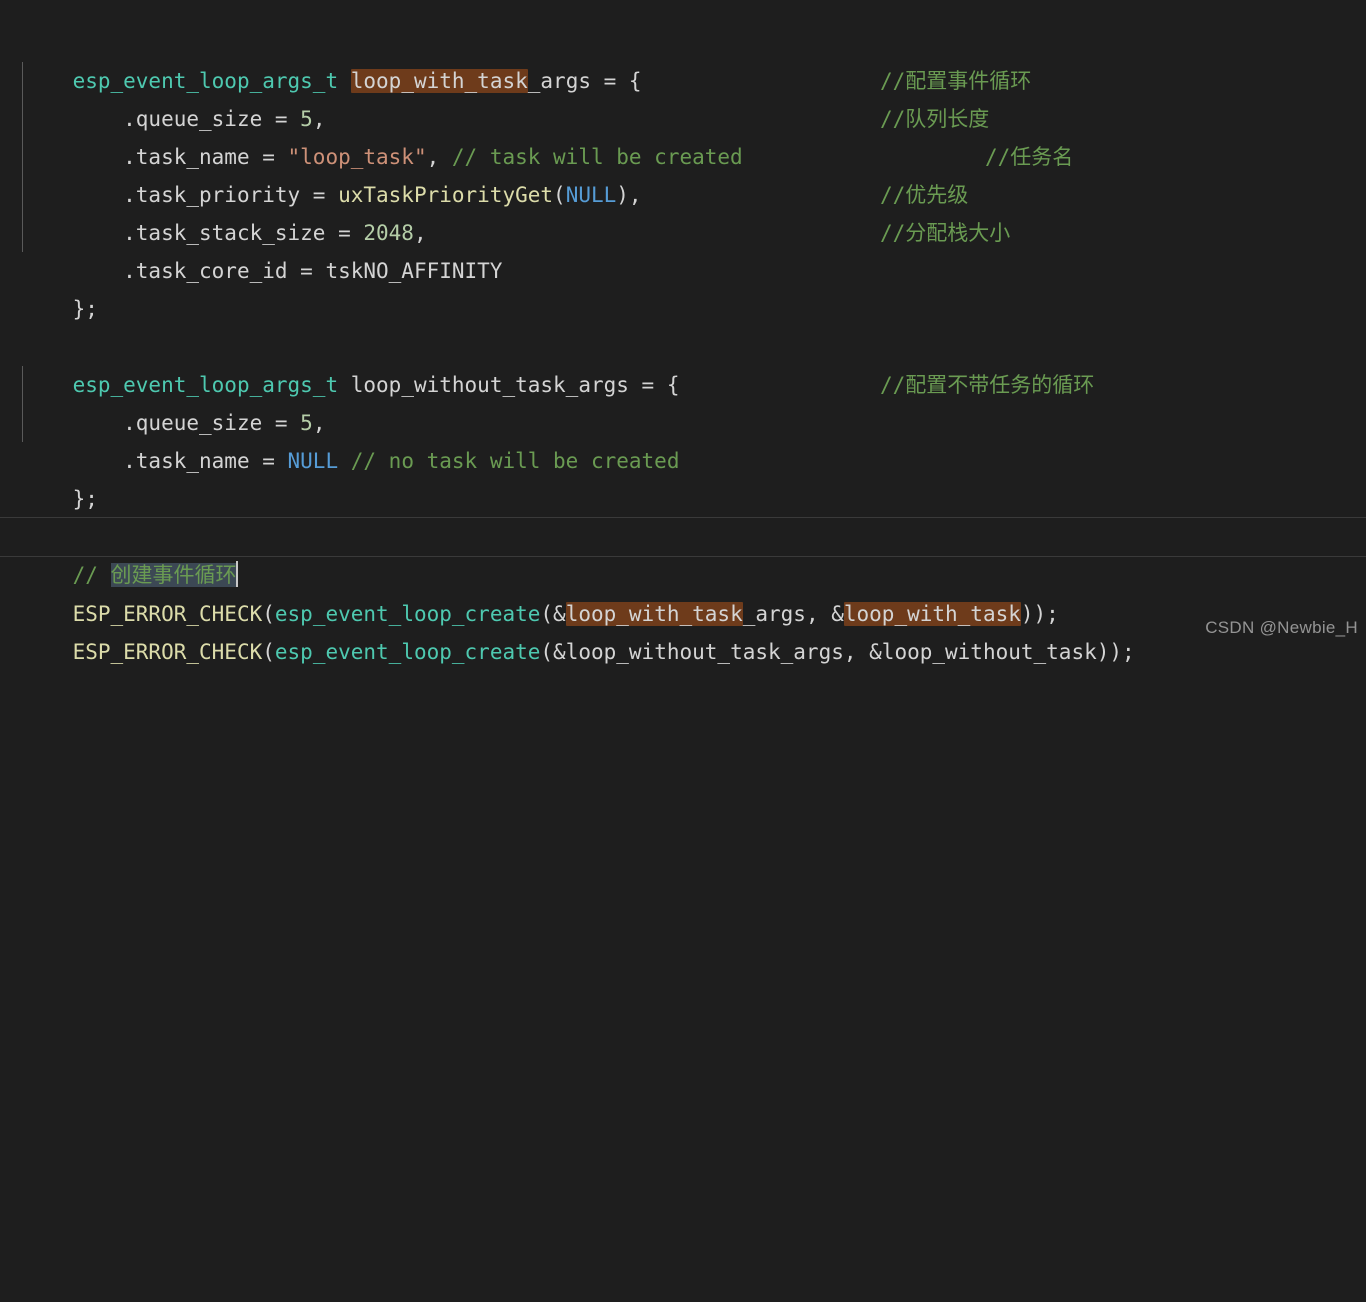 The image size is (1366, 1302). What do you see at coordinates (683, 552) in the screenshot?
I see `code-line-active: // 创建事件循环` at bounding box center [683, 552].